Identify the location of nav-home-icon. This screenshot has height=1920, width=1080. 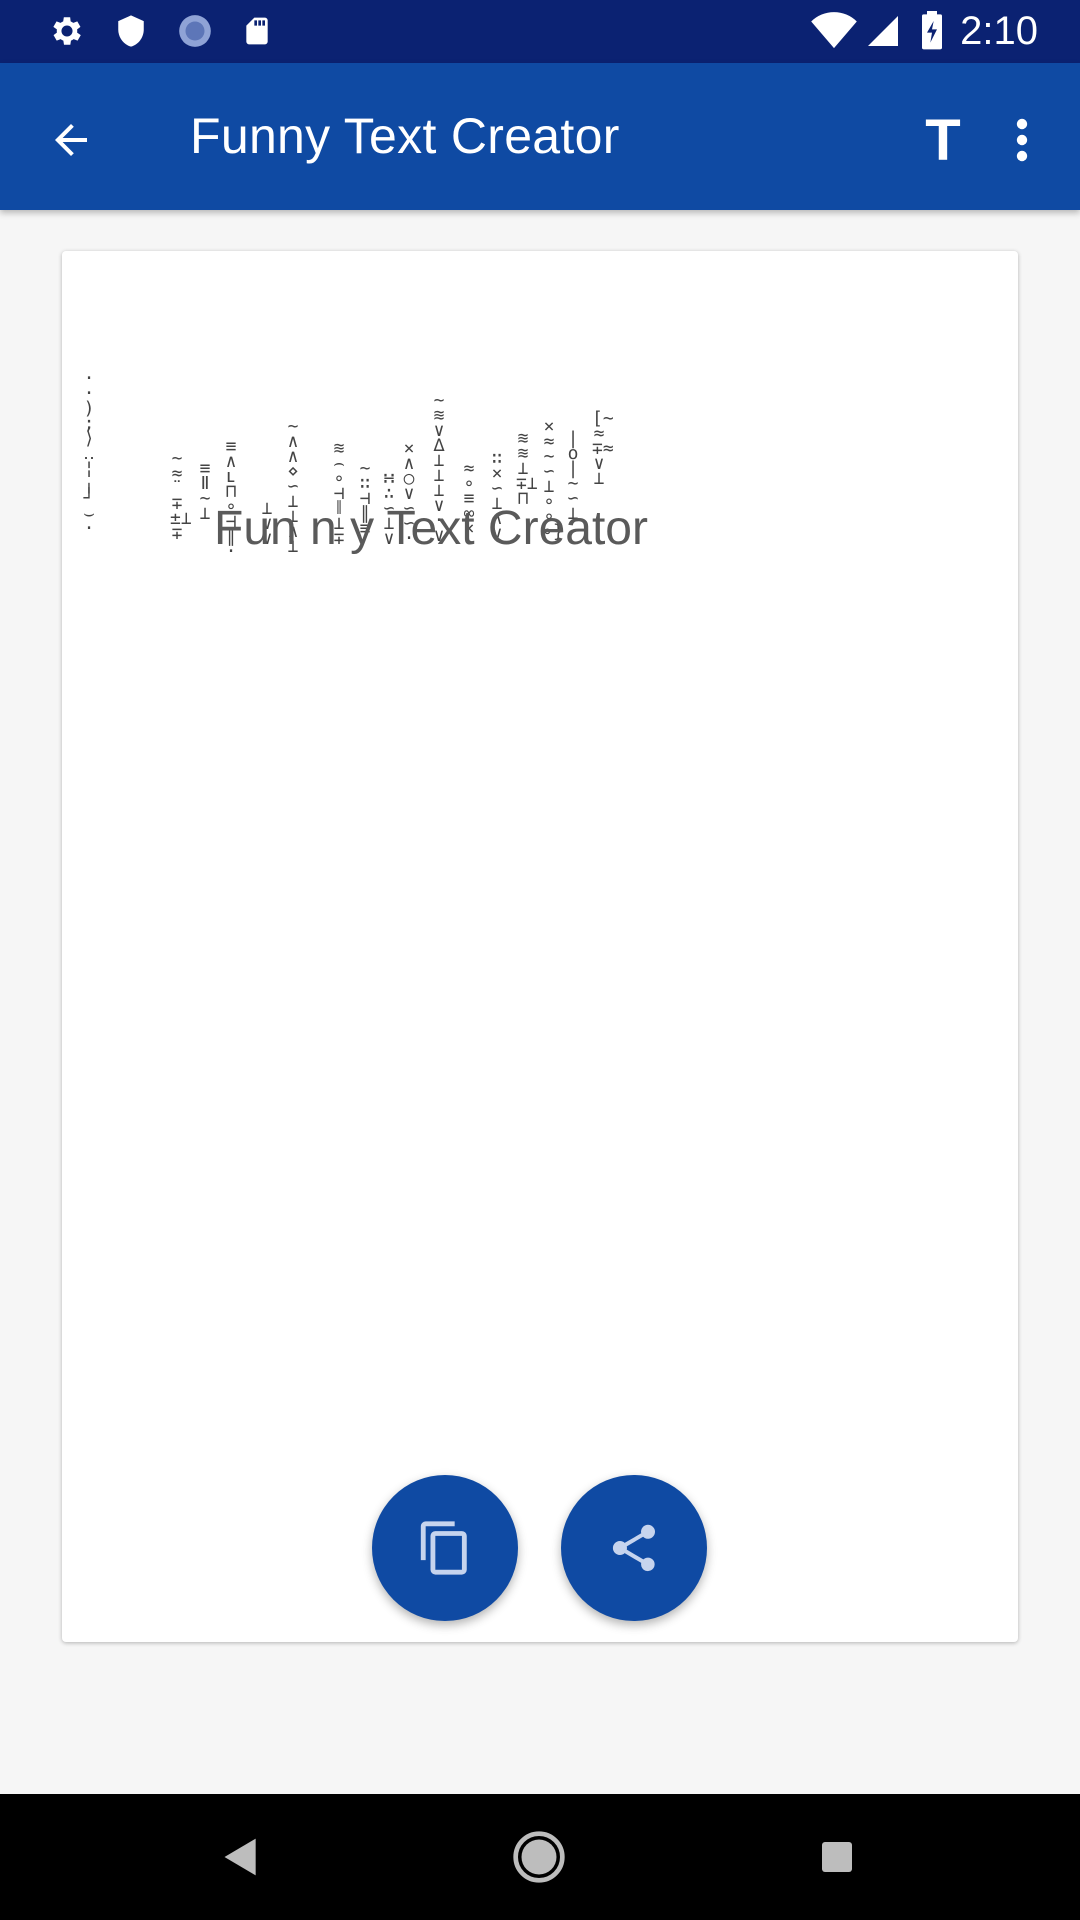
(539, 1857).